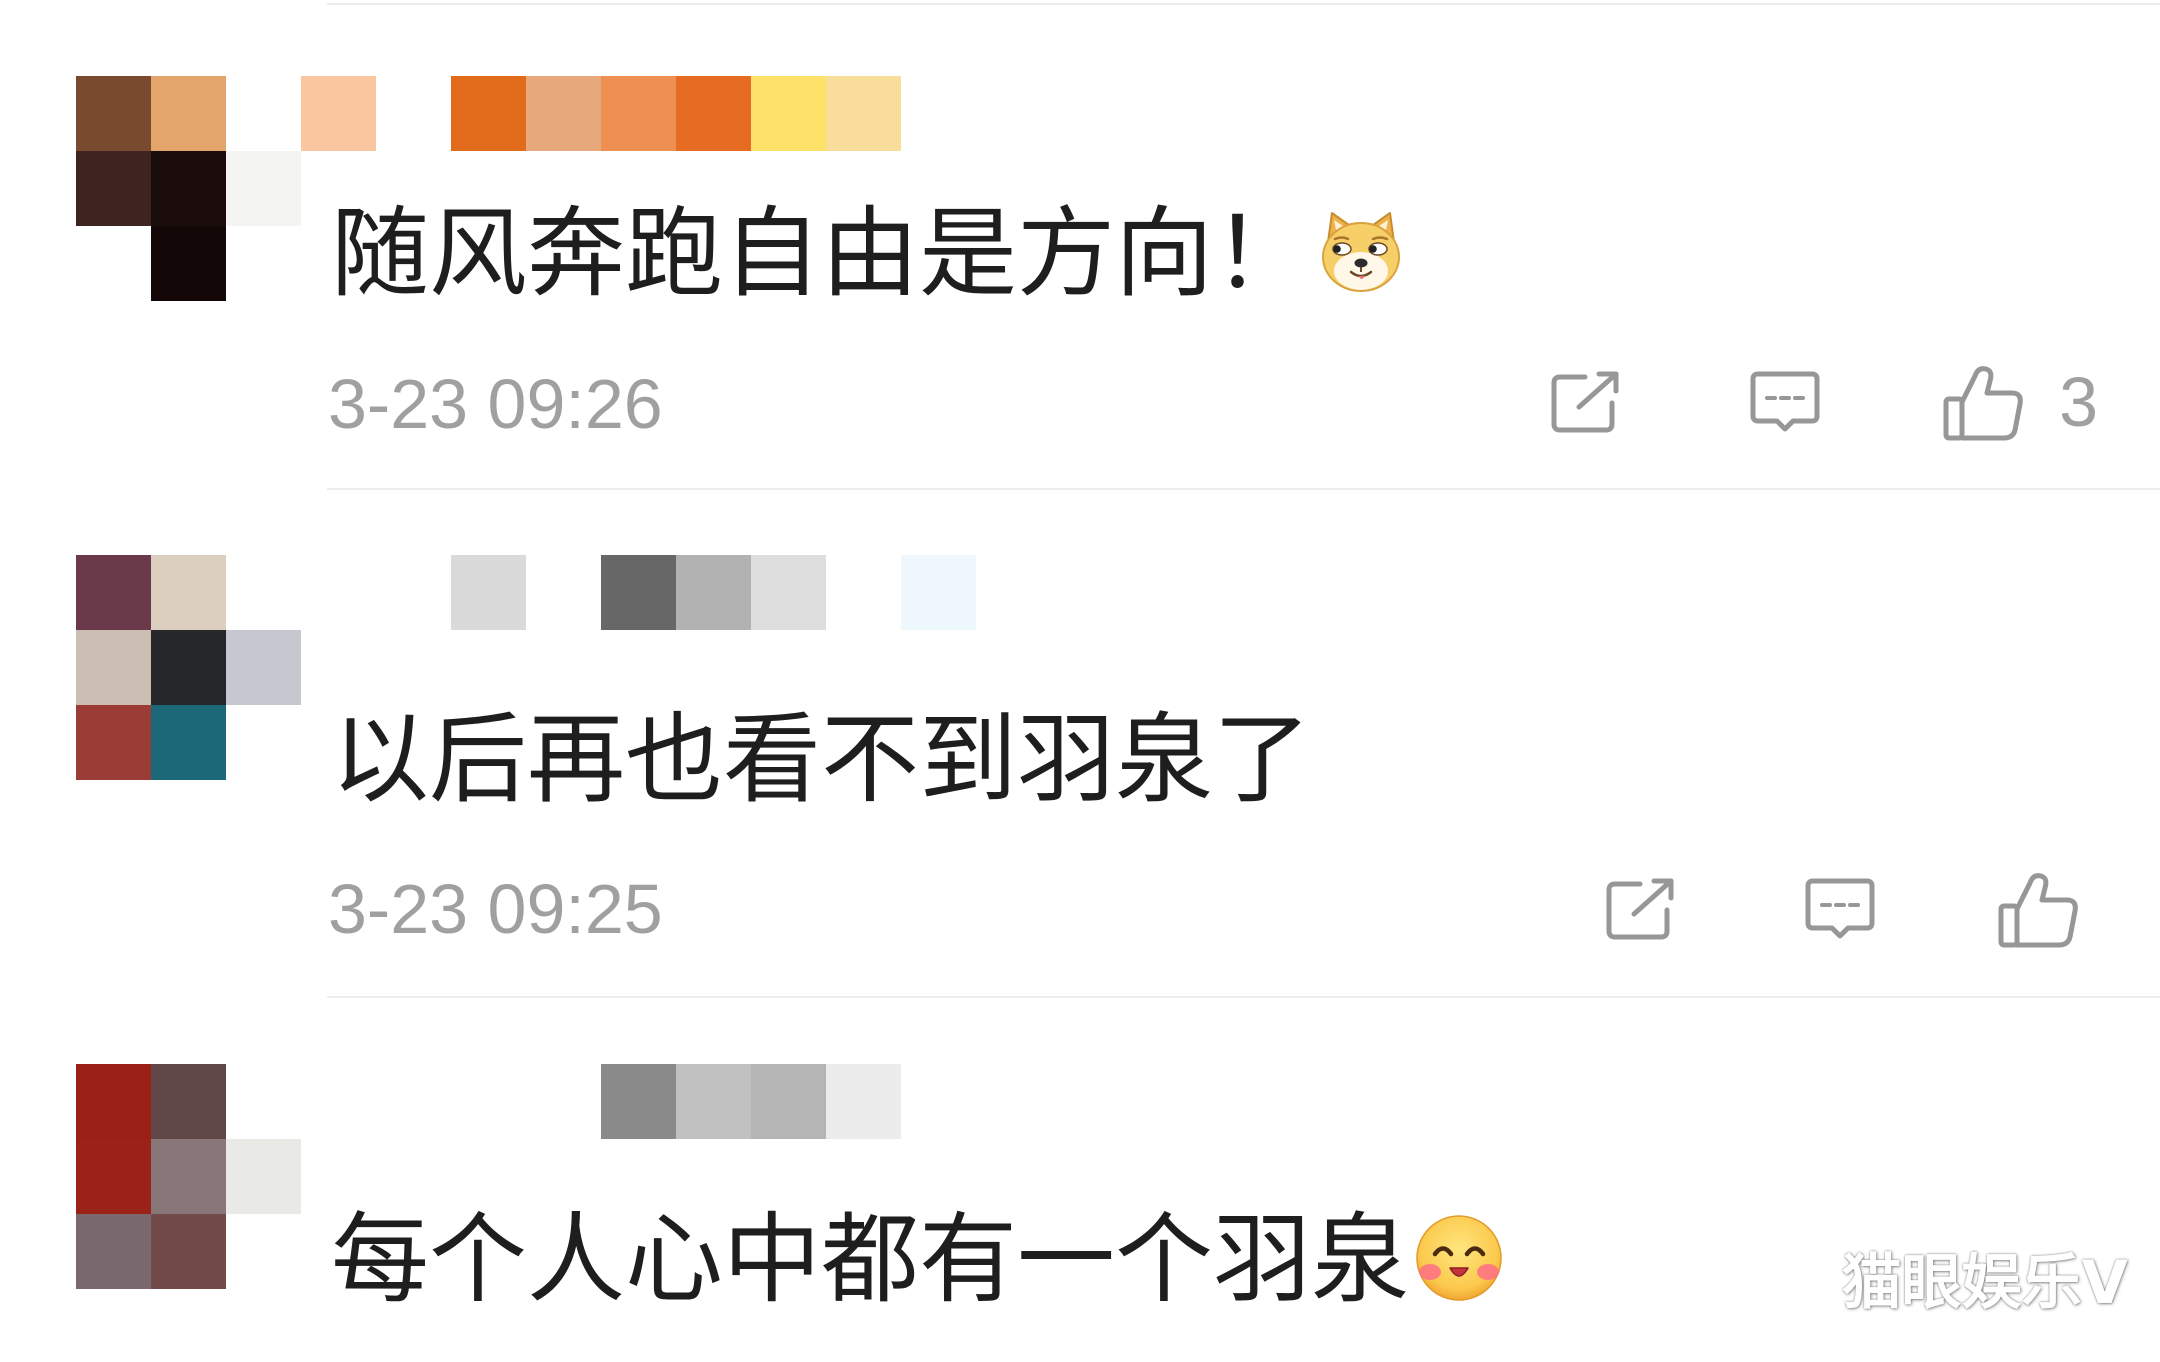 The height and width of the screenshot is (1362, 2160). I want to click on like-button: 3, so click(2020, 402).